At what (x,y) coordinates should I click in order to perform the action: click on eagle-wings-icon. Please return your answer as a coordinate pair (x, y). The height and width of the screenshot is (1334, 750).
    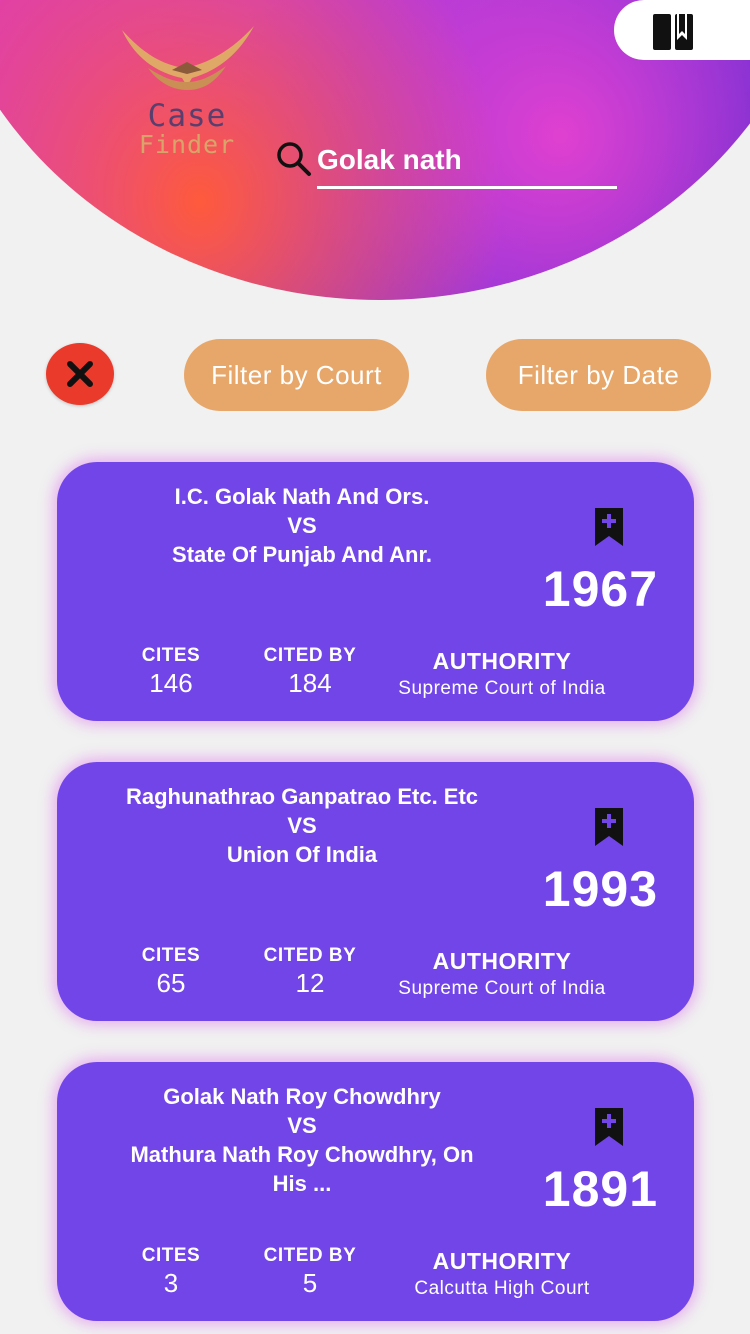
    Looking at the image, I should click on (188, 58).